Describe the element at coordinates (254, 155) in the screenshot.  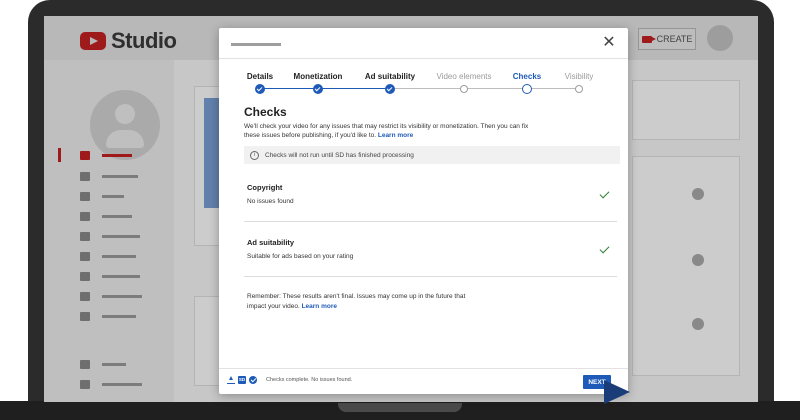
I see `info-icon: i` at that location.